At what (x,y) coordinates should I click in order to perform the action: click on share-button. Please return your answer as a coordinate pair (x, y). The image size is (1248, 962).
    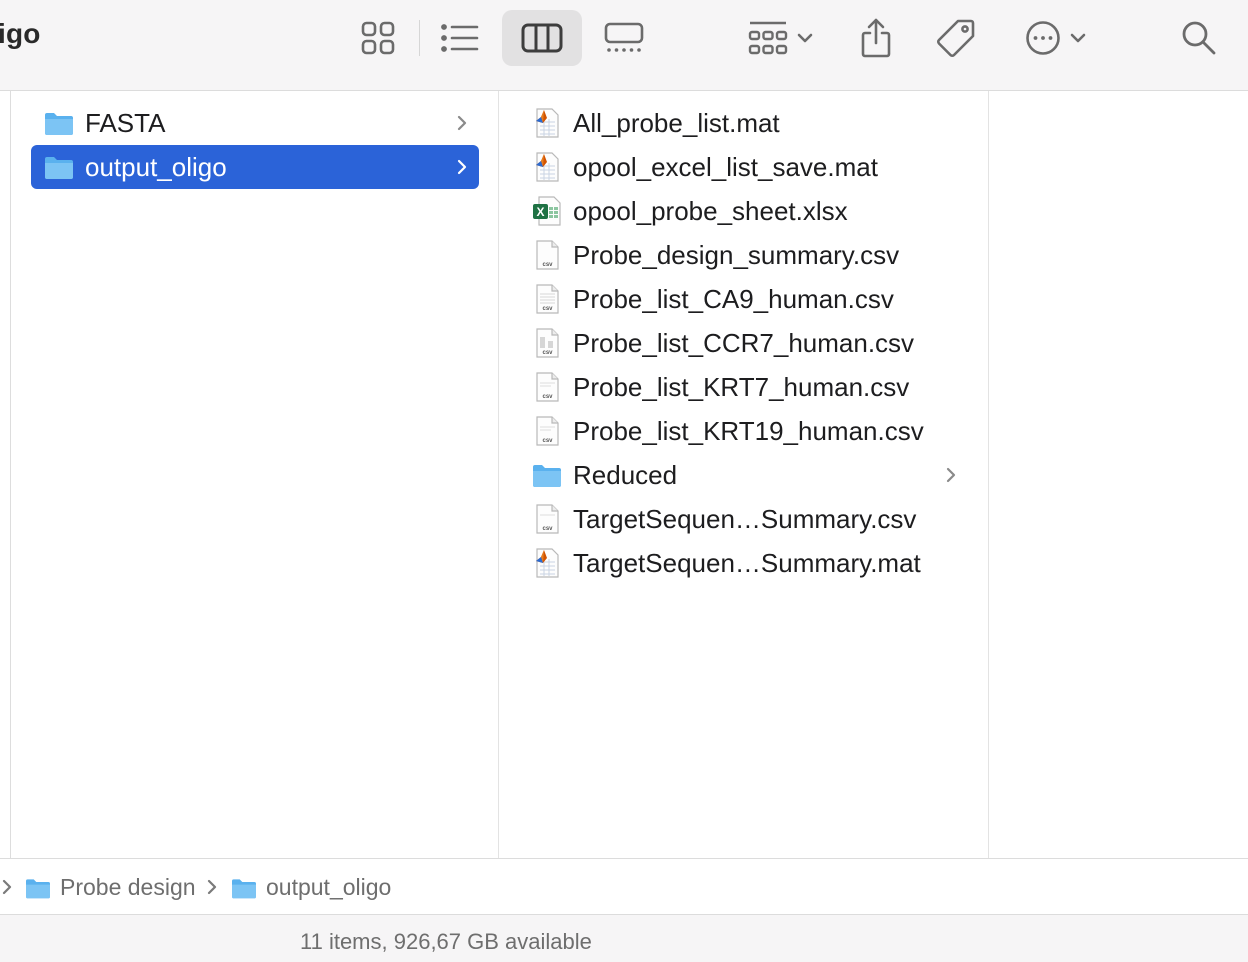
    Looking at the image, I should click on (876, 38).